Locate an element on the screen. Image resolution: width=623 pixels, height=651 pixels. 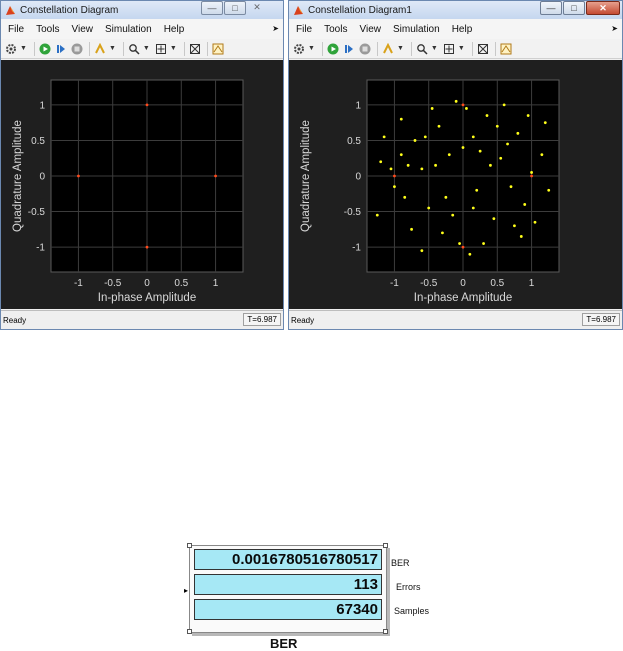
window-title: Constellation Diagram1 is located at coordinates (360, 10).